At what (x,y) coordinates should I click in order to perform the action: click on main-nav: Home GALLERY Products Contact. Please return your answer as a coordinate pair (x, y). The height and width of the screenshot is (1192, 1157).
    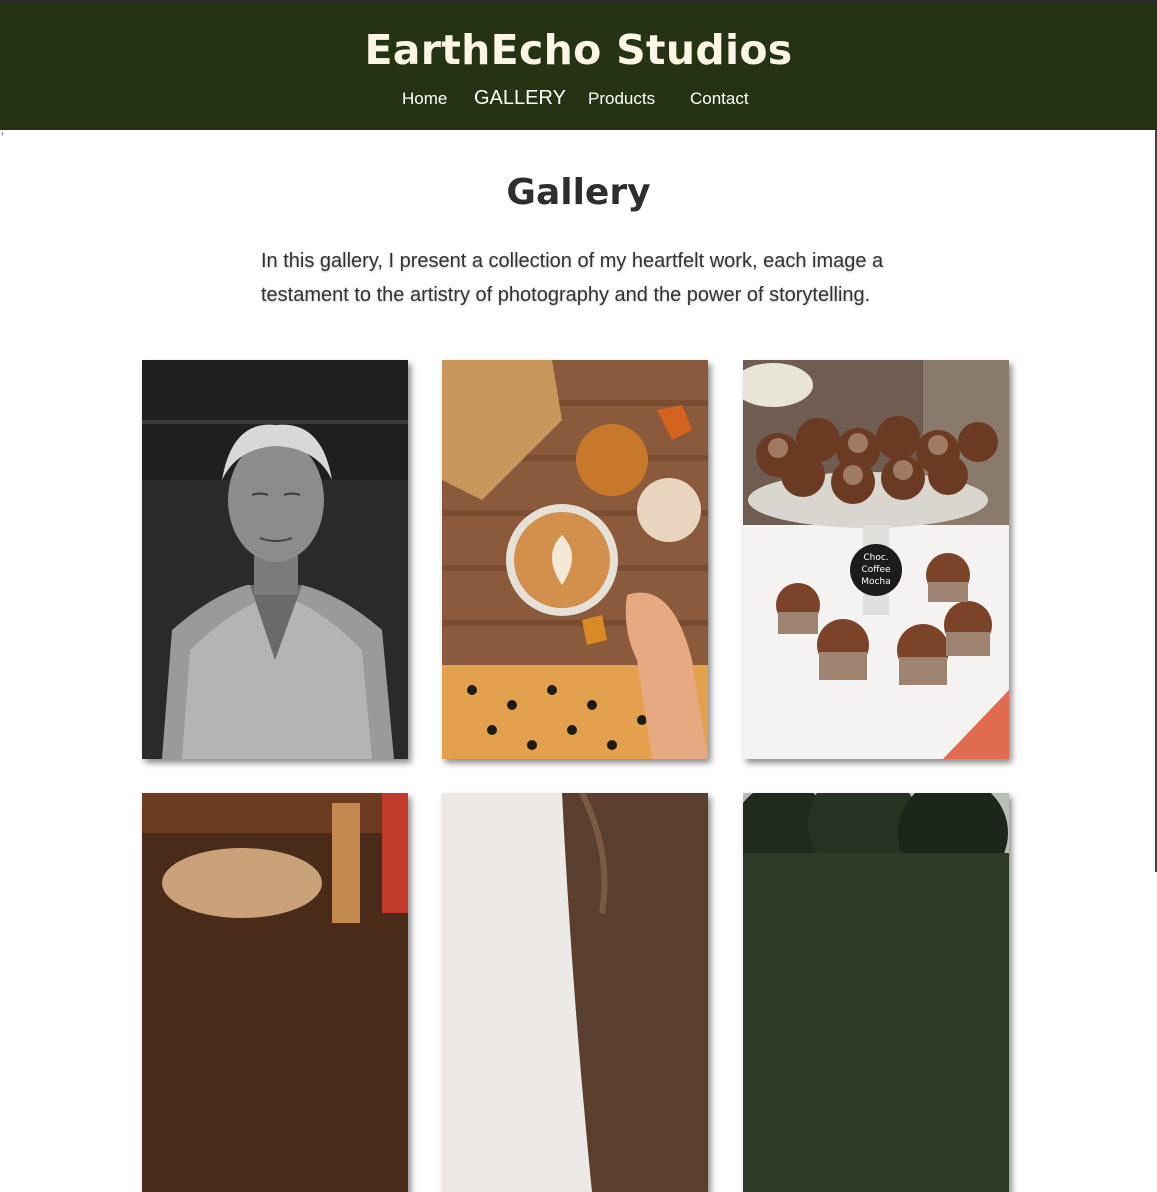
    Looking at the image, I should click on (578, 99).